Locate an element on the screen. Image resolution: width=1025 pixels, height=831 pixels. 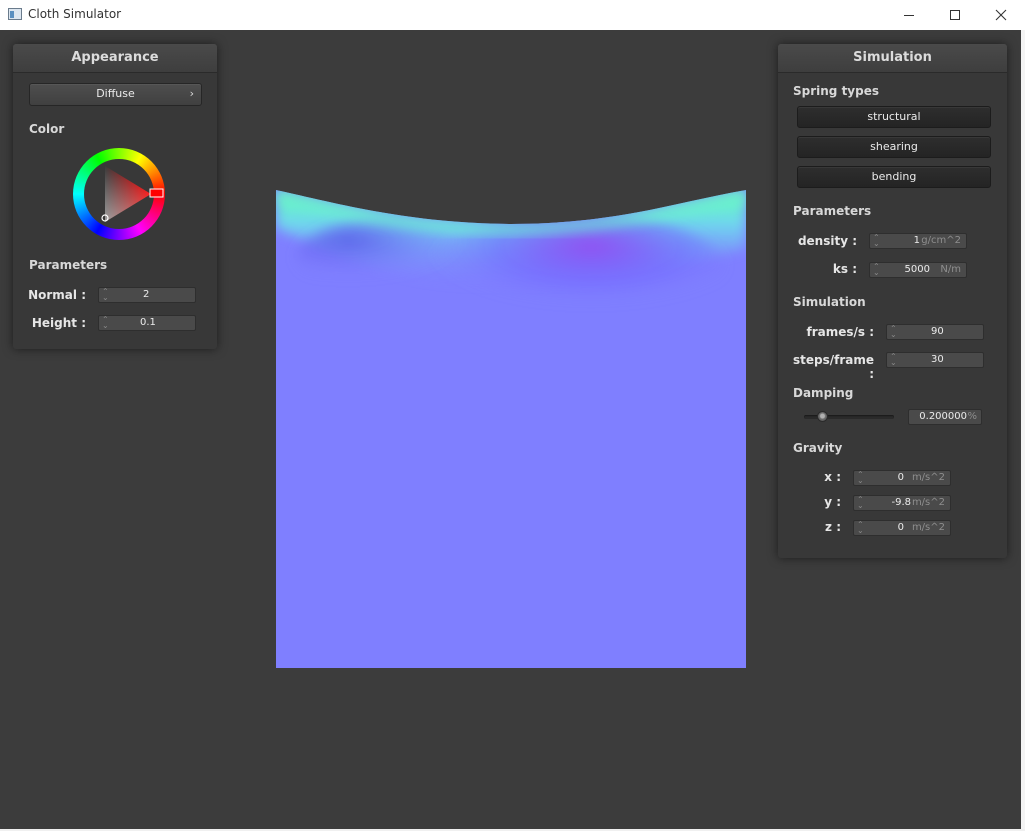
gravity-x-input: ⌃ ⌄ 0 m/s^2 is located at coordinates (902, 478).